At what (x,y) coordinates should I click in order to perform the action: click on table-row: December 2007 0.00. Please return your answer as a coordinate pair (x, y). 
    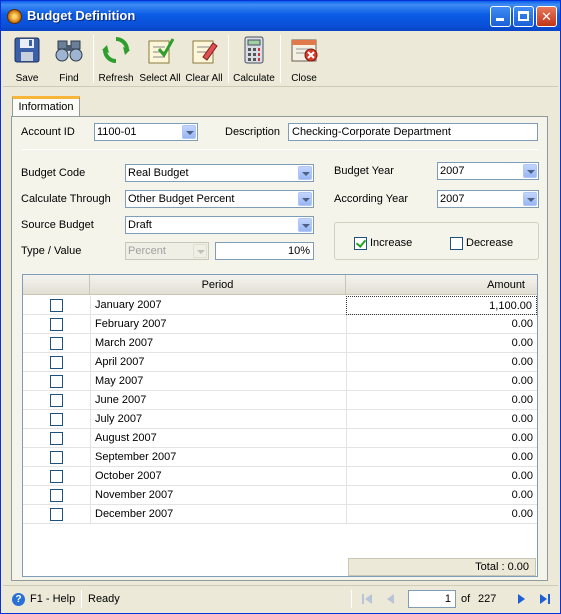
    Looking at the image, I should click on (280, 514).